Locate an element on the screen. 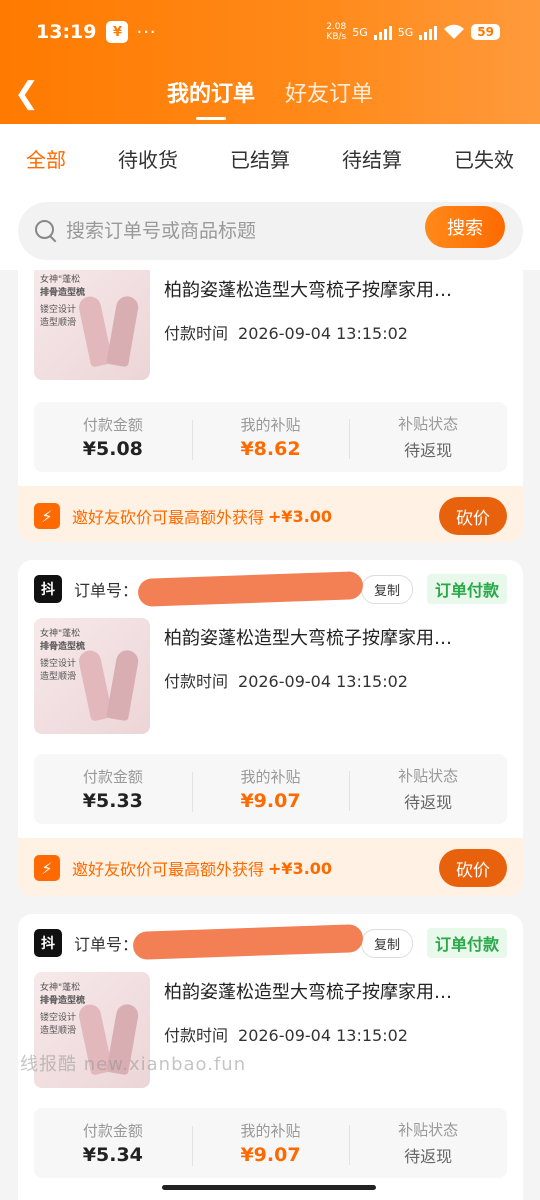 The width and height of the screenshot is (540, 1200). stat-pay-amount: 付款金额 ¥5.34 is located at coordinates (112, 1144).